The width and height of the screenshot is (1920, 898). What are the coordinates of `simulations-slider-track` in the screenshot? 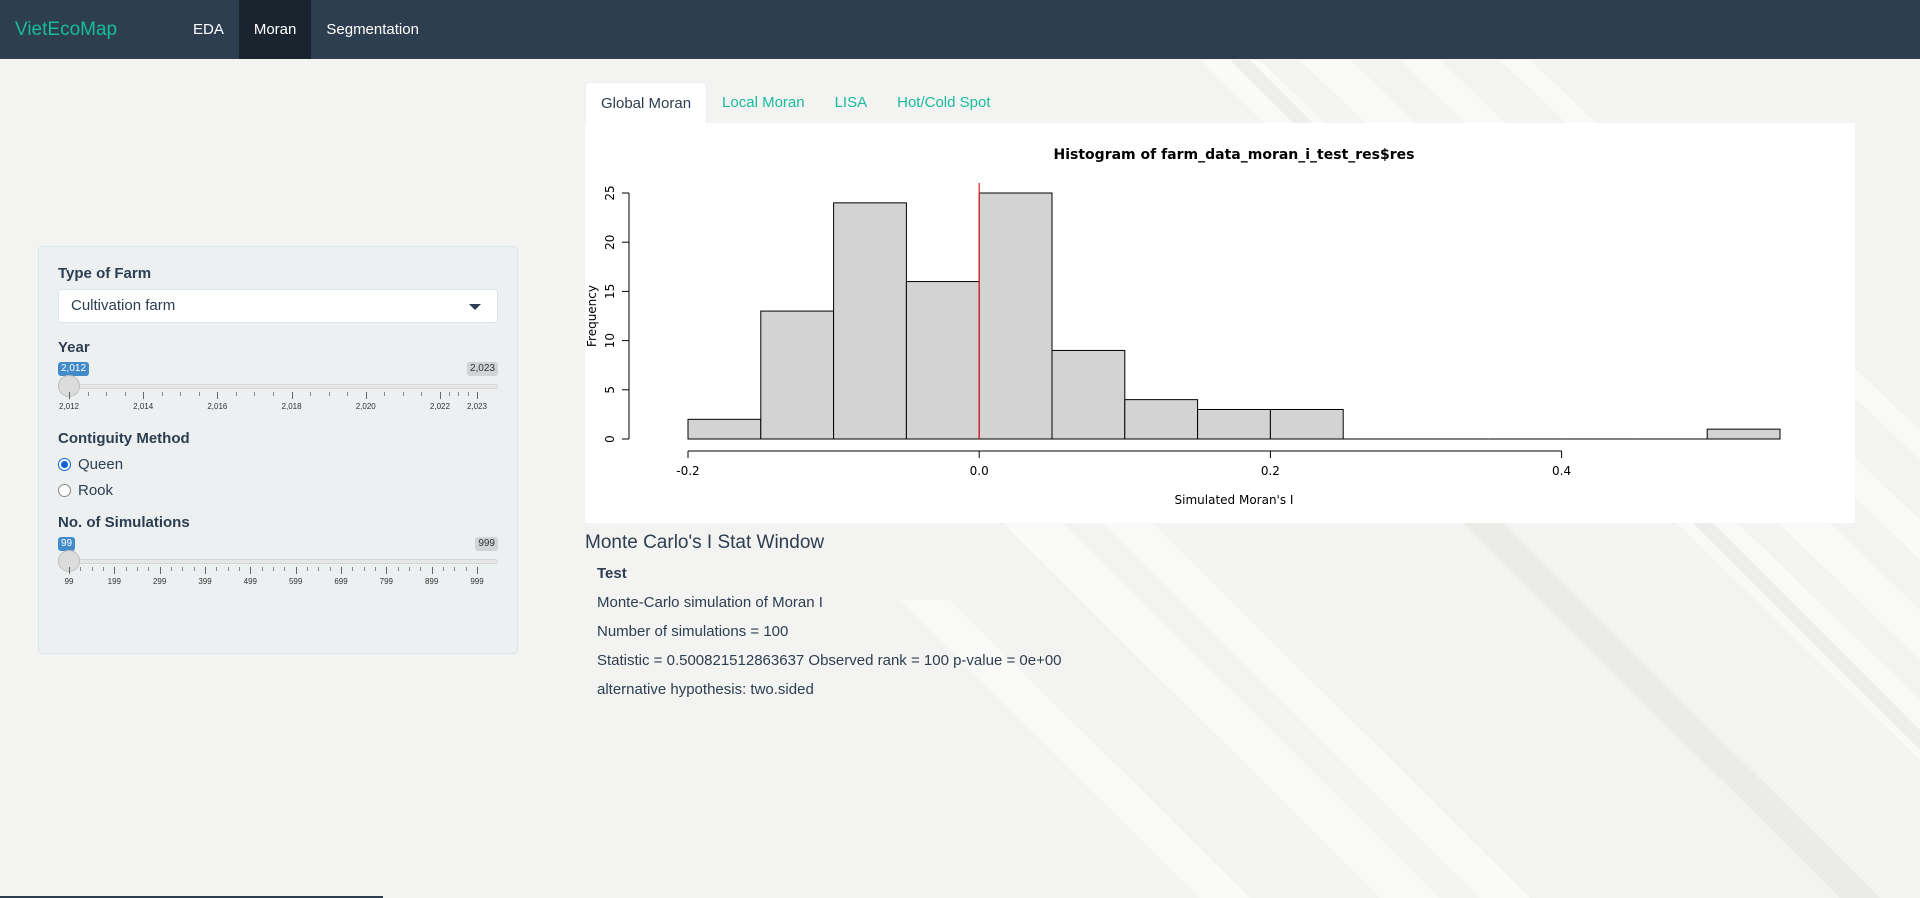 It's located at (283, 561).